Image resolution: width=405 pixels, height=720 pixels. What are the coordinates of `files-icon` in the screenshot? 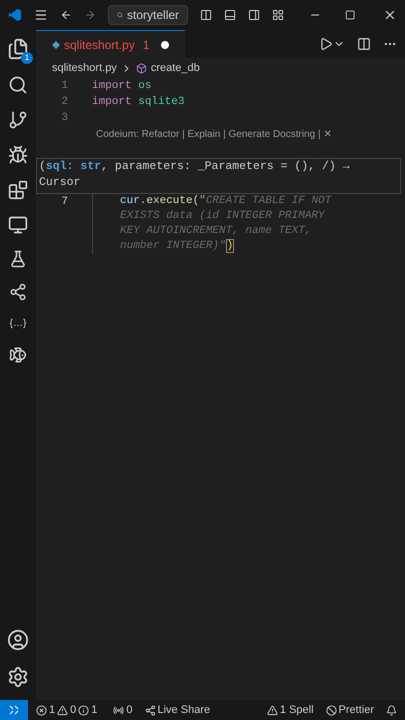 It's located at (18, 49).